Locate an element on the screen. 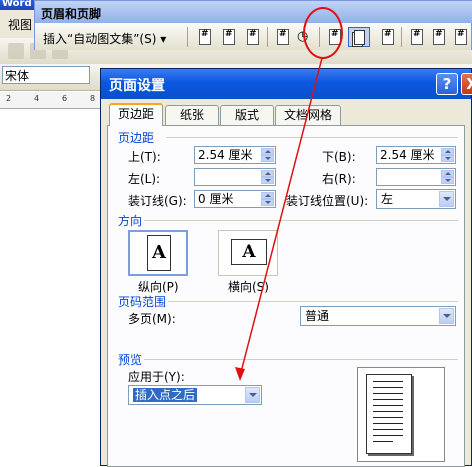 The height and width of the screenshot is (467, 472). tab-document-grid: 文档网格 is located at coordinates (308, 115).